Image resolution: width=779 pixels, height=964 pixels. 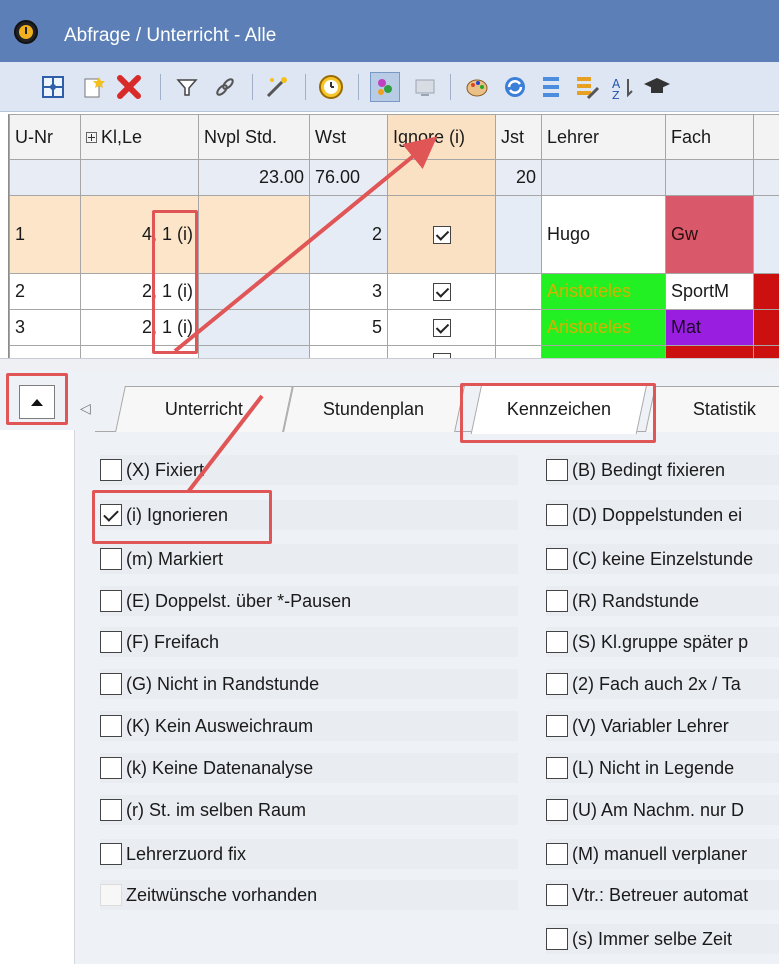 I want to click on cell-wst: 3, so click(x=348, y=291).